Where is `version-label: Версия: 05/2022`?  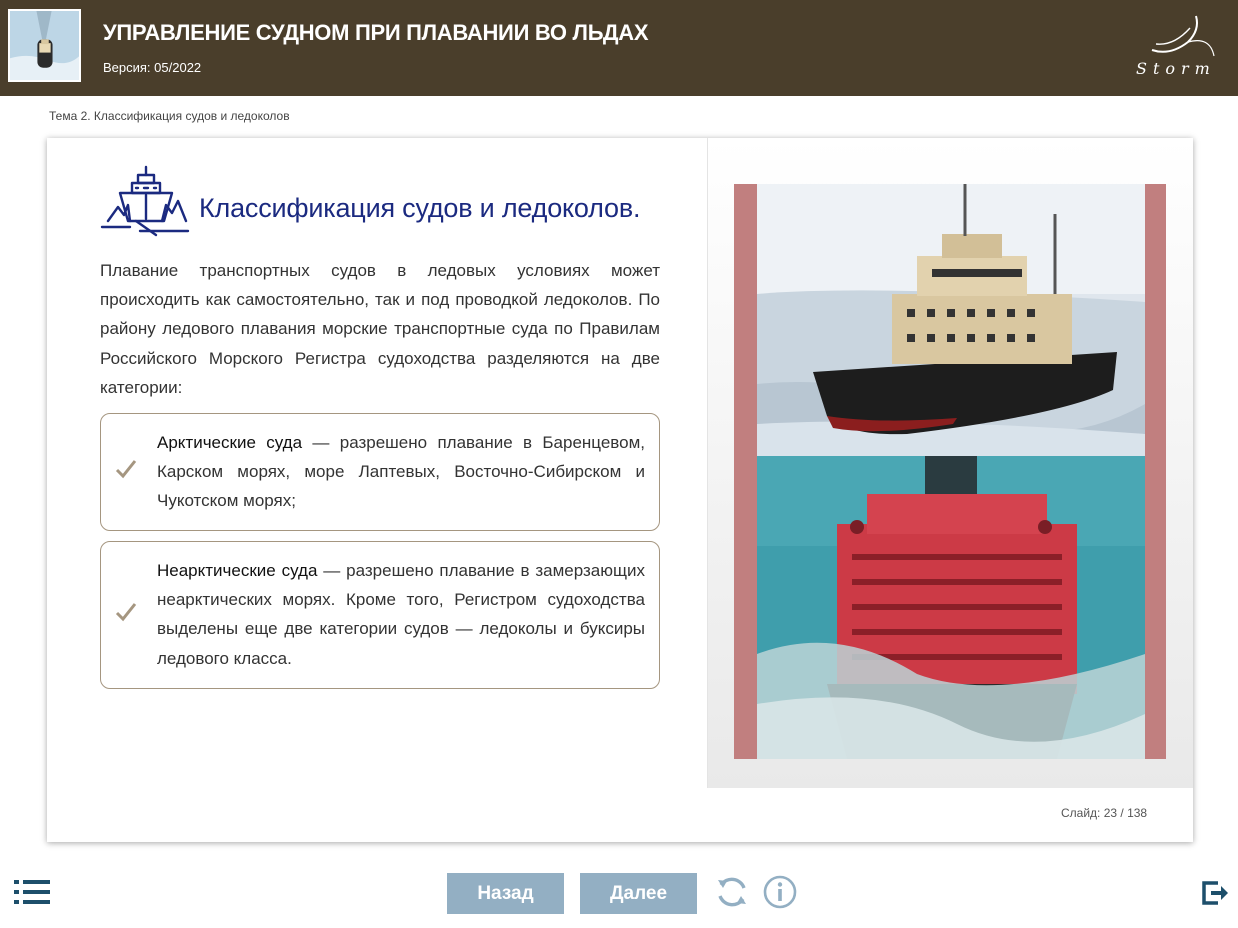 version-label: Версия: 05/2022 is located at coordinates (152, 67).